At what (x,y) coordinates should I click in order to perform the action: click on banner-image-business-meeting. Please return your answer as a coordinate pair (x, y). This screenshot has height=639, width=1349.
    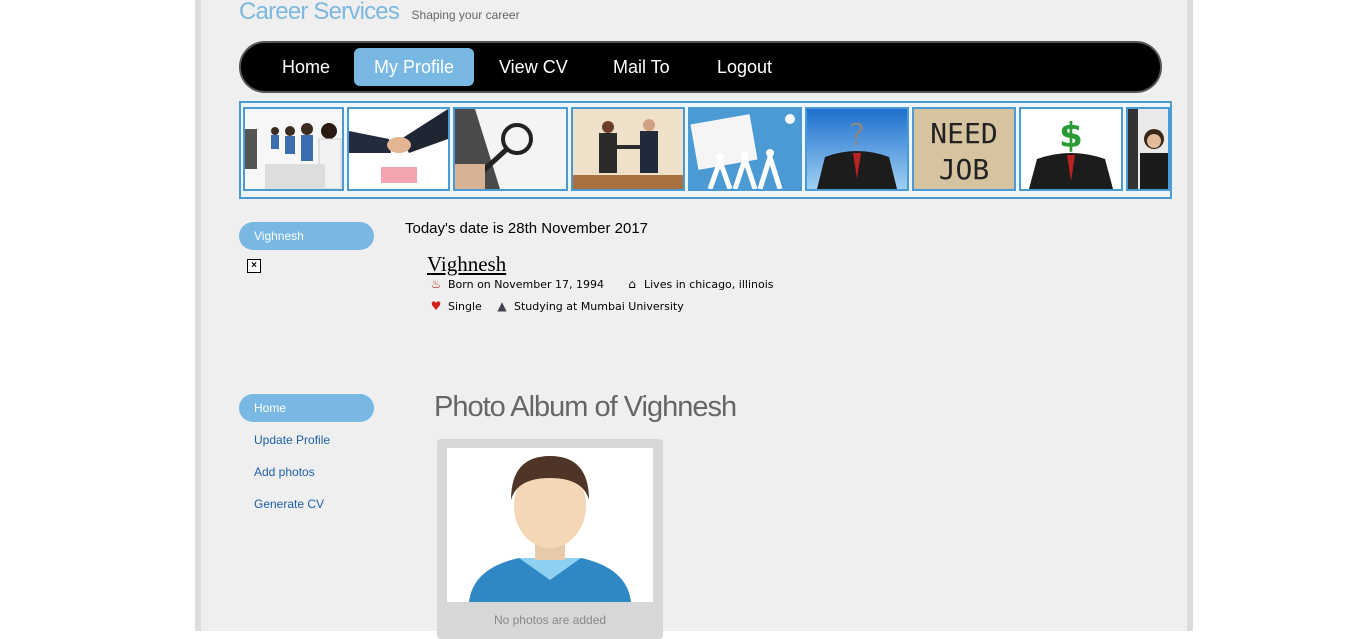
    Looking at the image, I should click on (628, 149).